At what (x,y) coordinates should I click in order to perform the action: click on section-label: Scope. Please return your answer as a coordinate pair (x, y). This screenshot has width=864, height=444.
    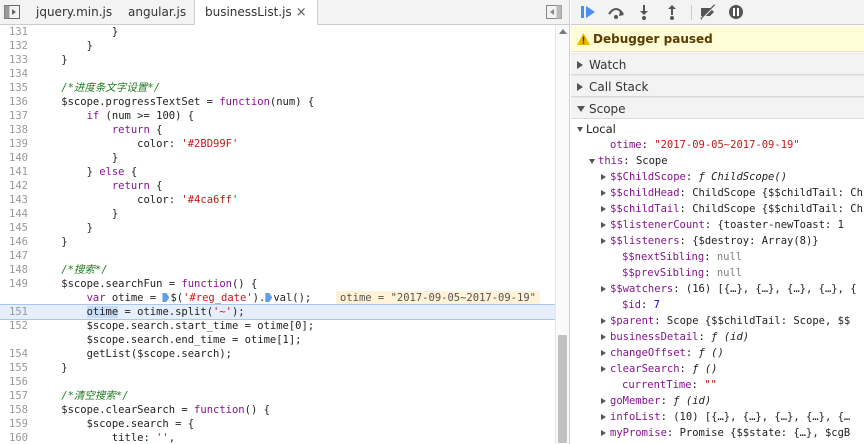
    Looking at the image, I should click on (607, 109).